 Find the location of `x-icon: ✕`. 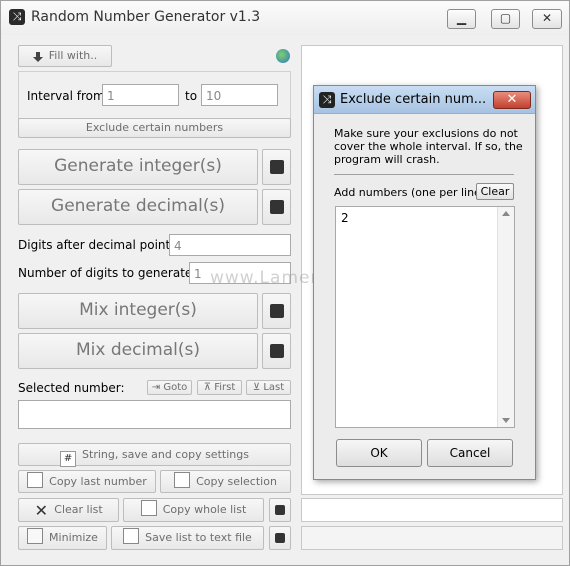

x-icon: ✕ is located at coordinates (41, 510).